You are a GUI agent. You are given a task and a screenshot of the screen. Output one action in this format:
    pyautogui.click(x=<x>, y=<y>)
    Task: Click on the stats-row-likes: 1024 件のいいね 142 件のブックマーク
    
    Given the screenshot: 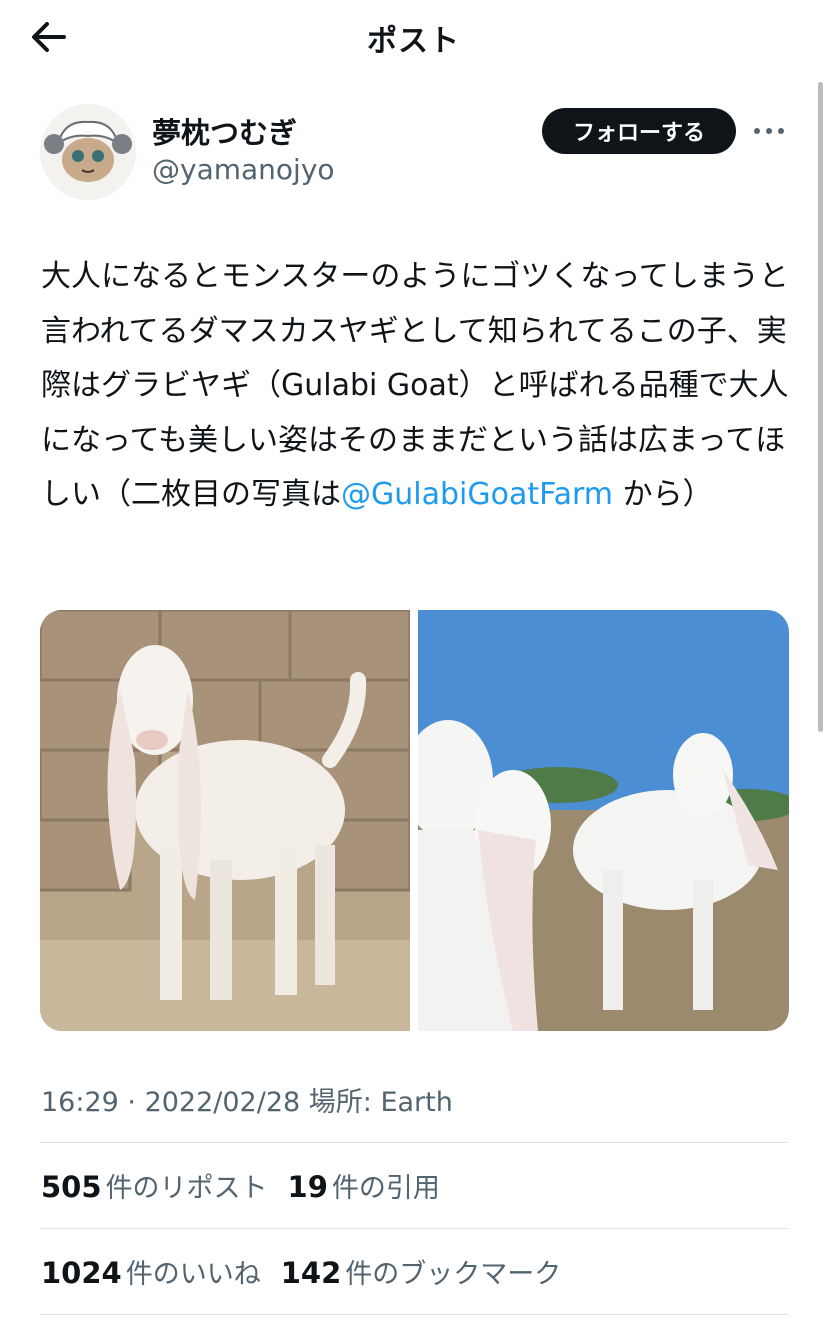 What is the action you would take?
    pyautogui.click(x=311, y=1271)
    